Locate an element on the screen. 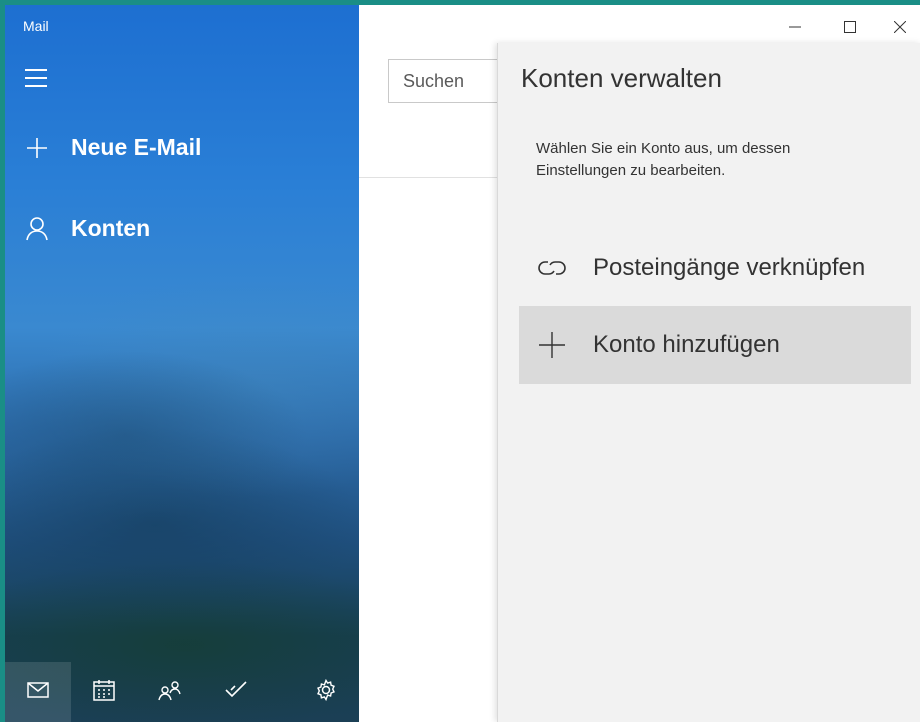 This screenshot has width=920, height=722. settings-button is located at coordinates (326, 692).